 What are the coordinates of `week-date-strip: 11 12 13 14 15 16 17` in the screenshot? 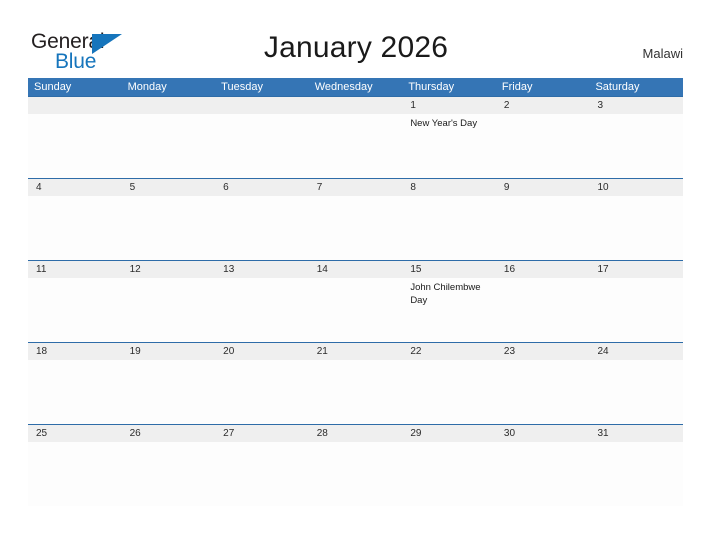 It's located at (355, 269).